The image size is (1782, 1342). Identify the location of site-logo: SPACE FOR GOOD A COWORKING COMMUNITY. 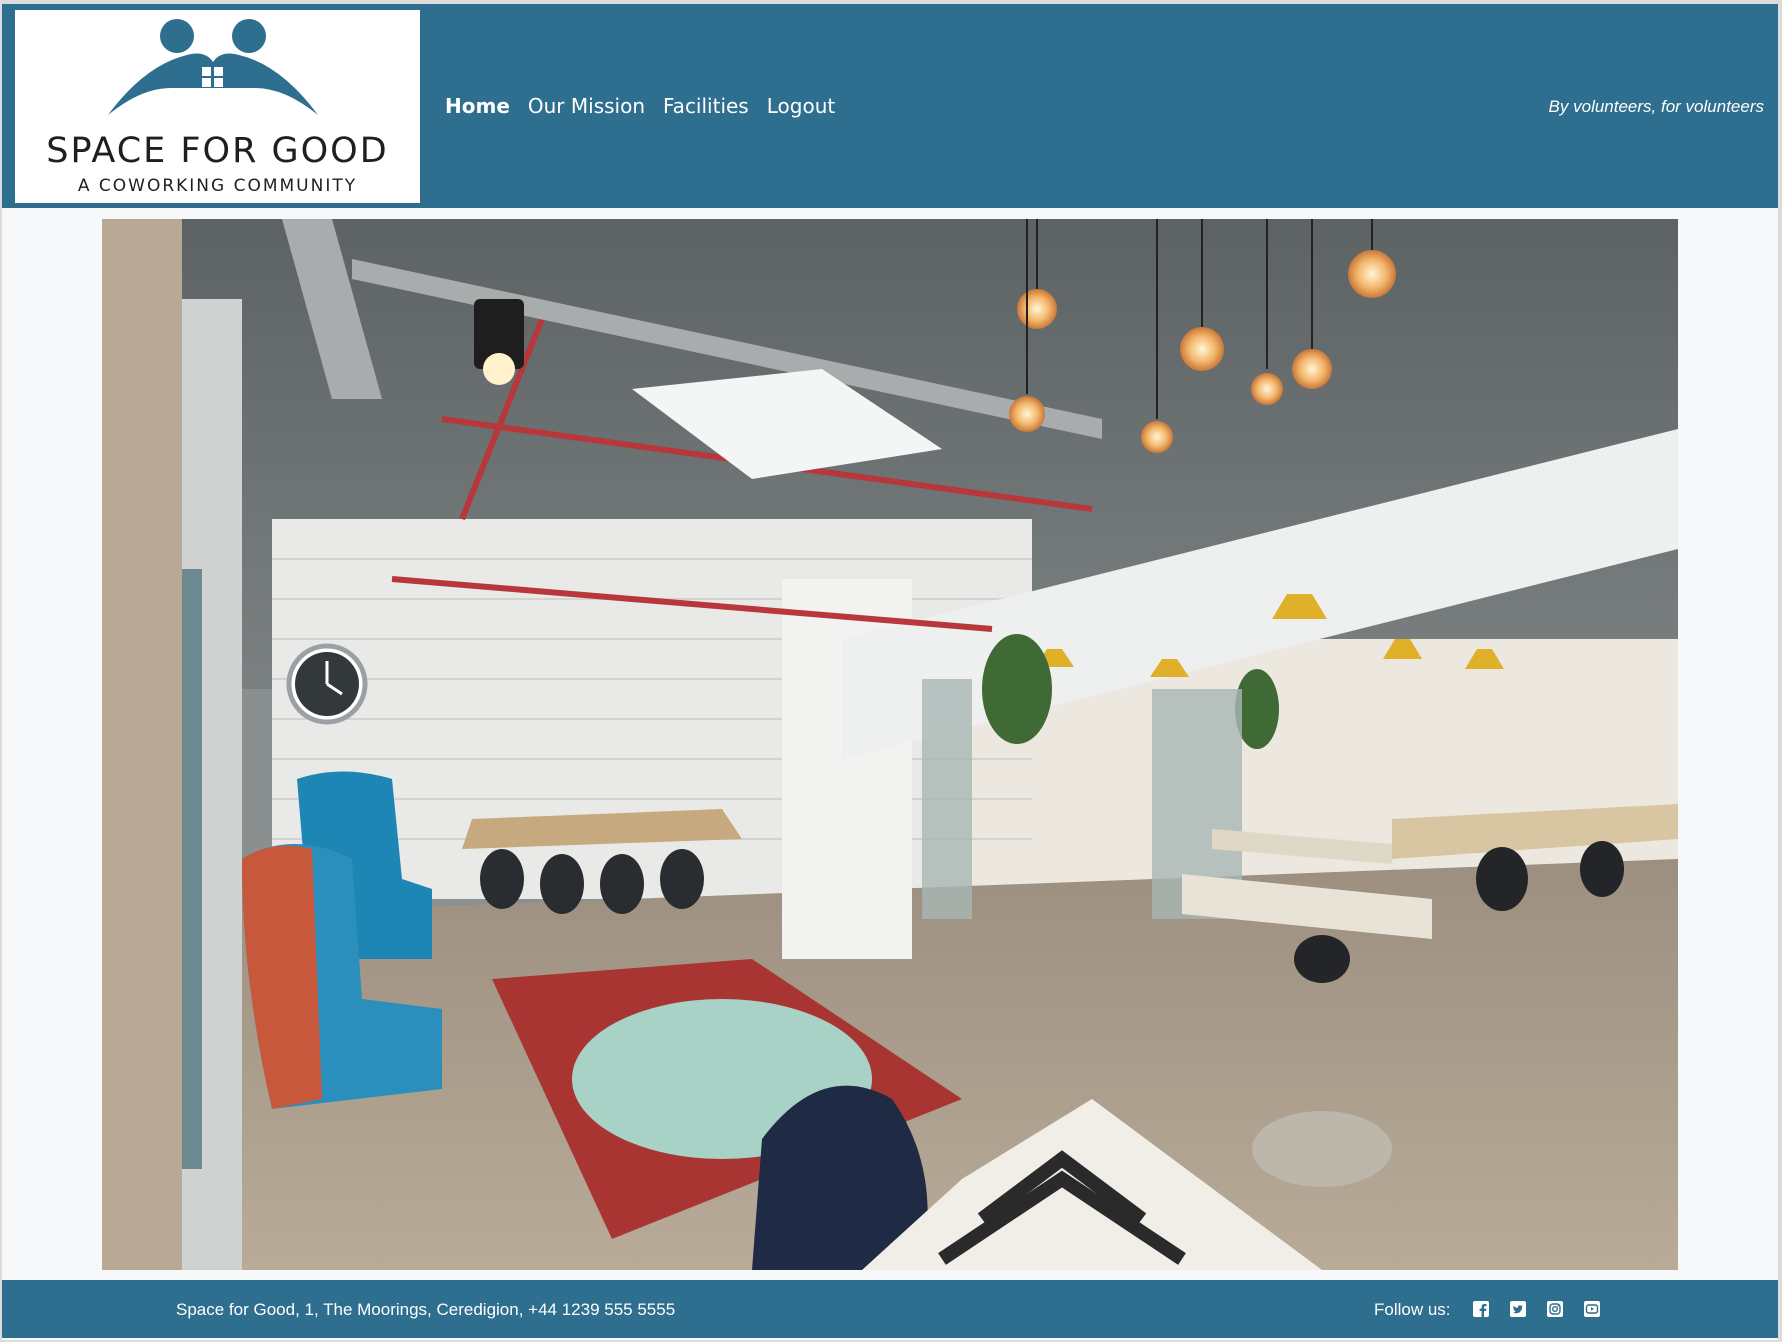
(217, 106).